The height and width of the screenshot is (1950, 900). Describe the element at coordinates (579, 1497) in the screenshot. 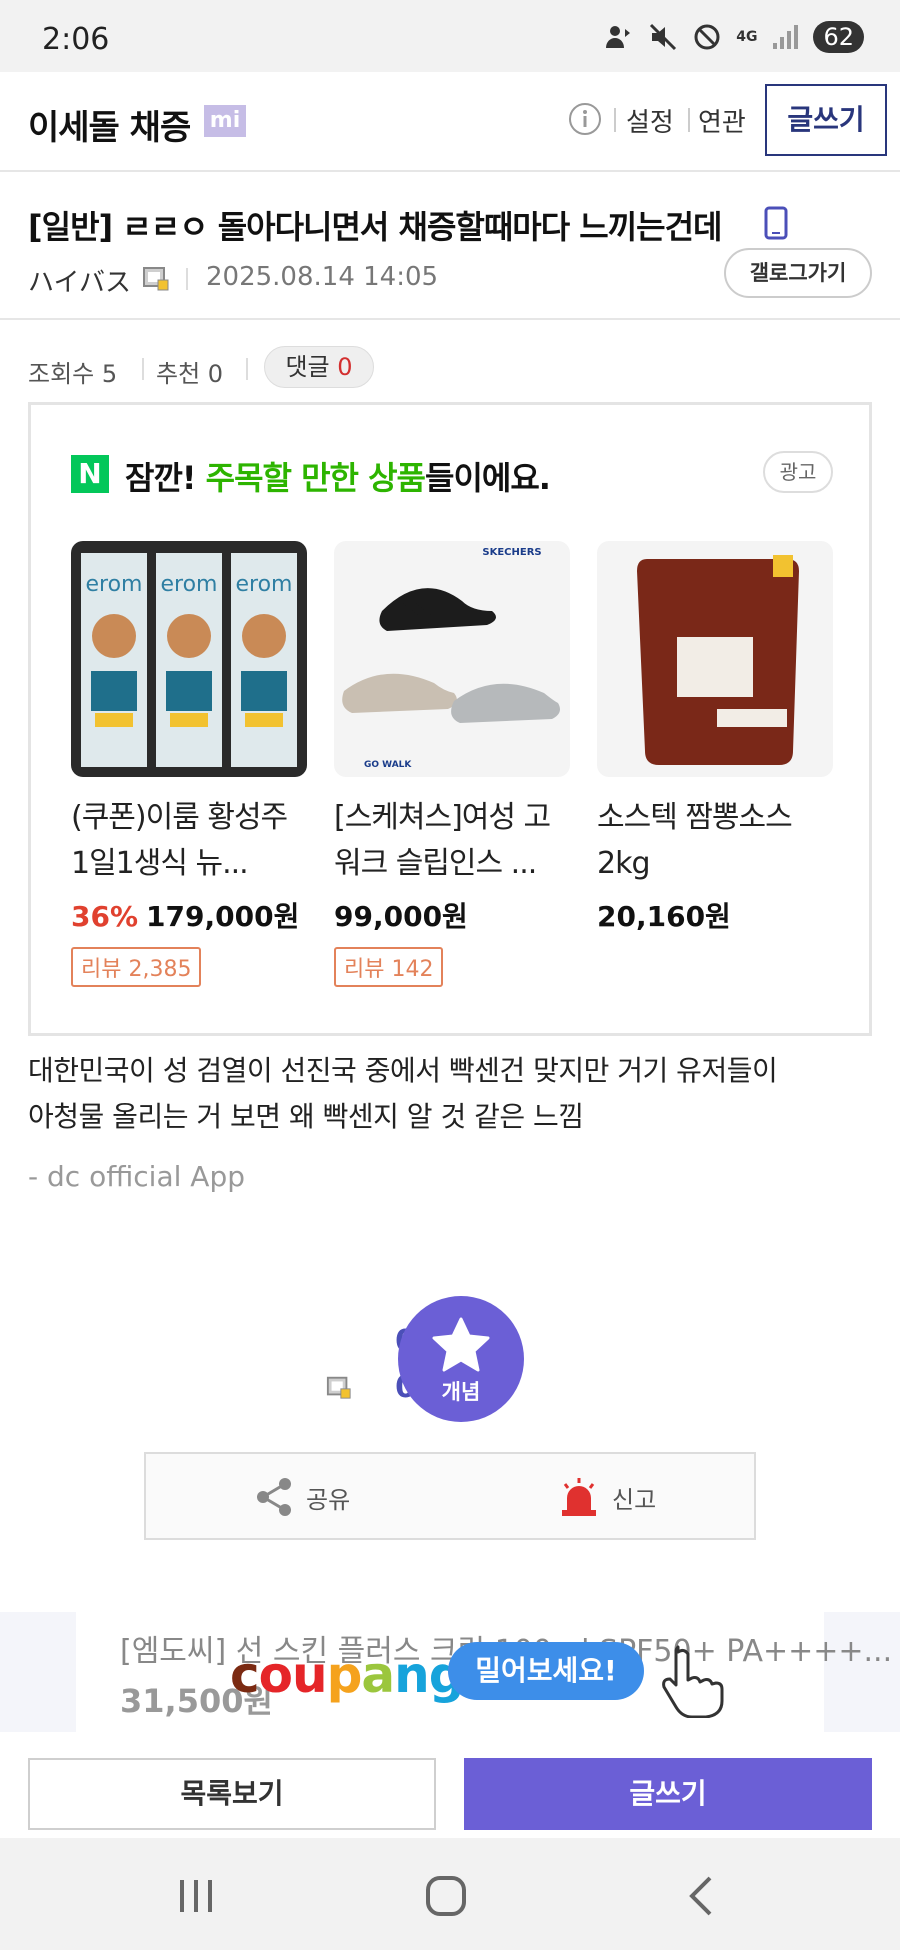

I see `siren-icon` at that location.